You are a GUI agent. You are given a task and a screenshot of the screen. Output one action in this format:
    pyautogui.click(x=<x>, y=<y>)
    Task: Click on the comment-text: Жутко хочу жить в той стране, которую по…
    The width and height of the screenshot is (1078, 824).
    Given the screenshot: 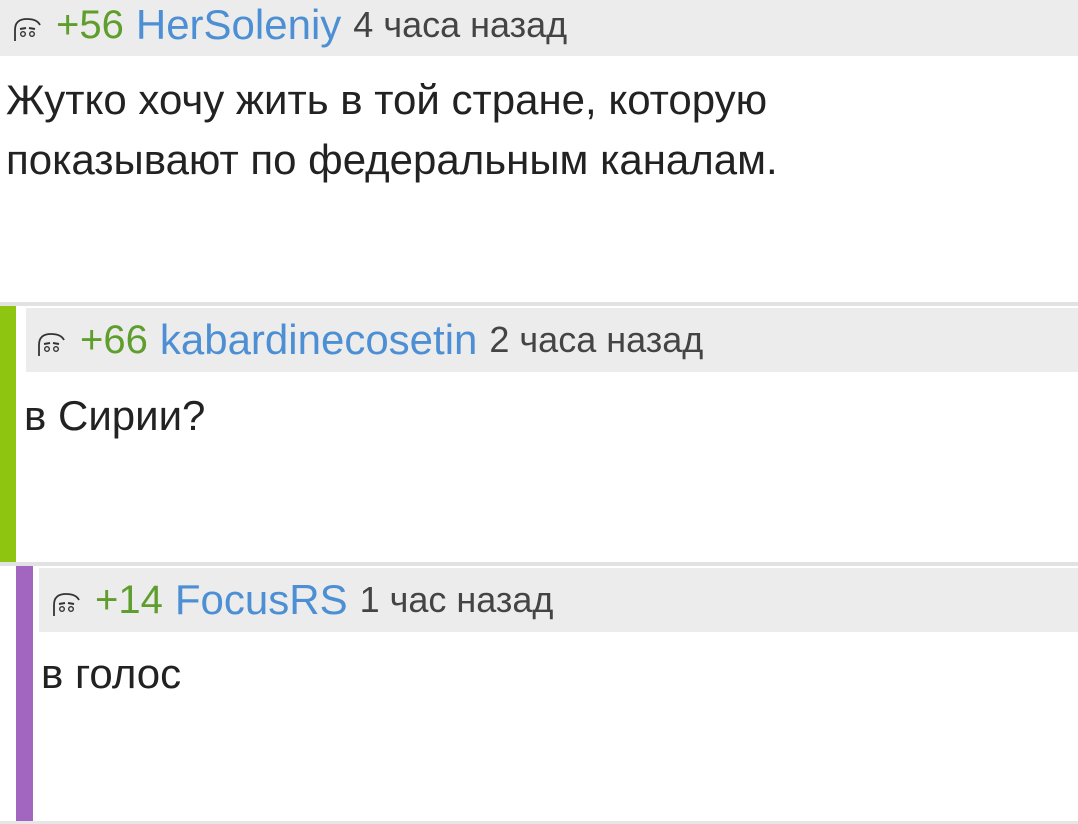 What is the action you would take?
    pyautogui.click(x=392, y=130)
    